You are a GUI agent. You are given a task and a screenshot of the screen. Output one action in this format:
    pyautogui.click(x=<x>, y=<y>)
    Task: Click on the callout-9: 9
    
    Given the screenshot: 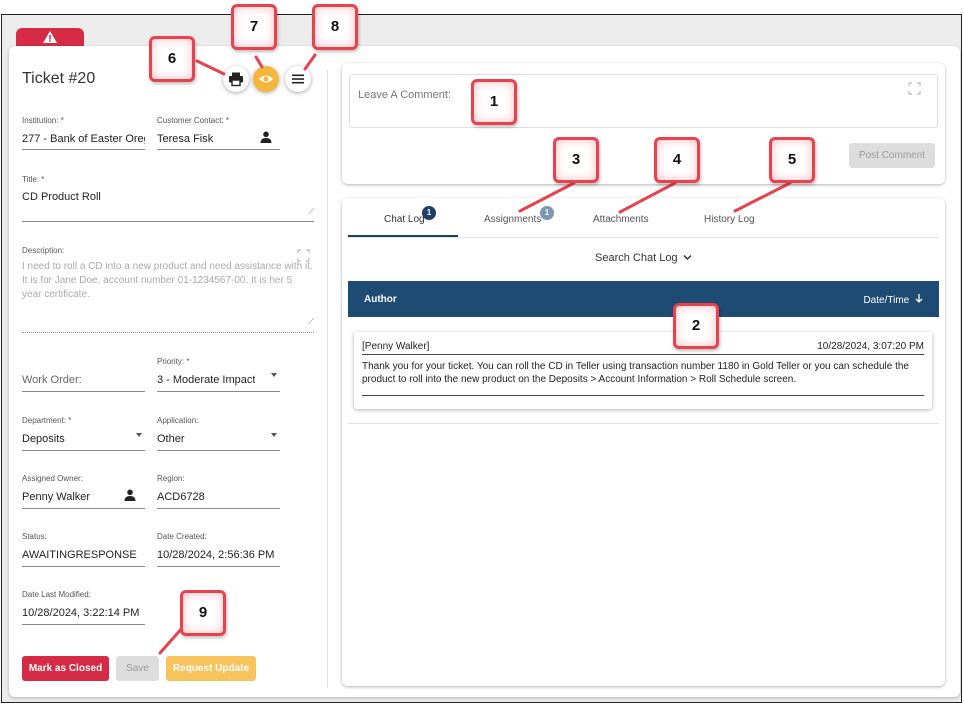 What is the action you would take?
    pyautogui.click(x=203, y=613)
    